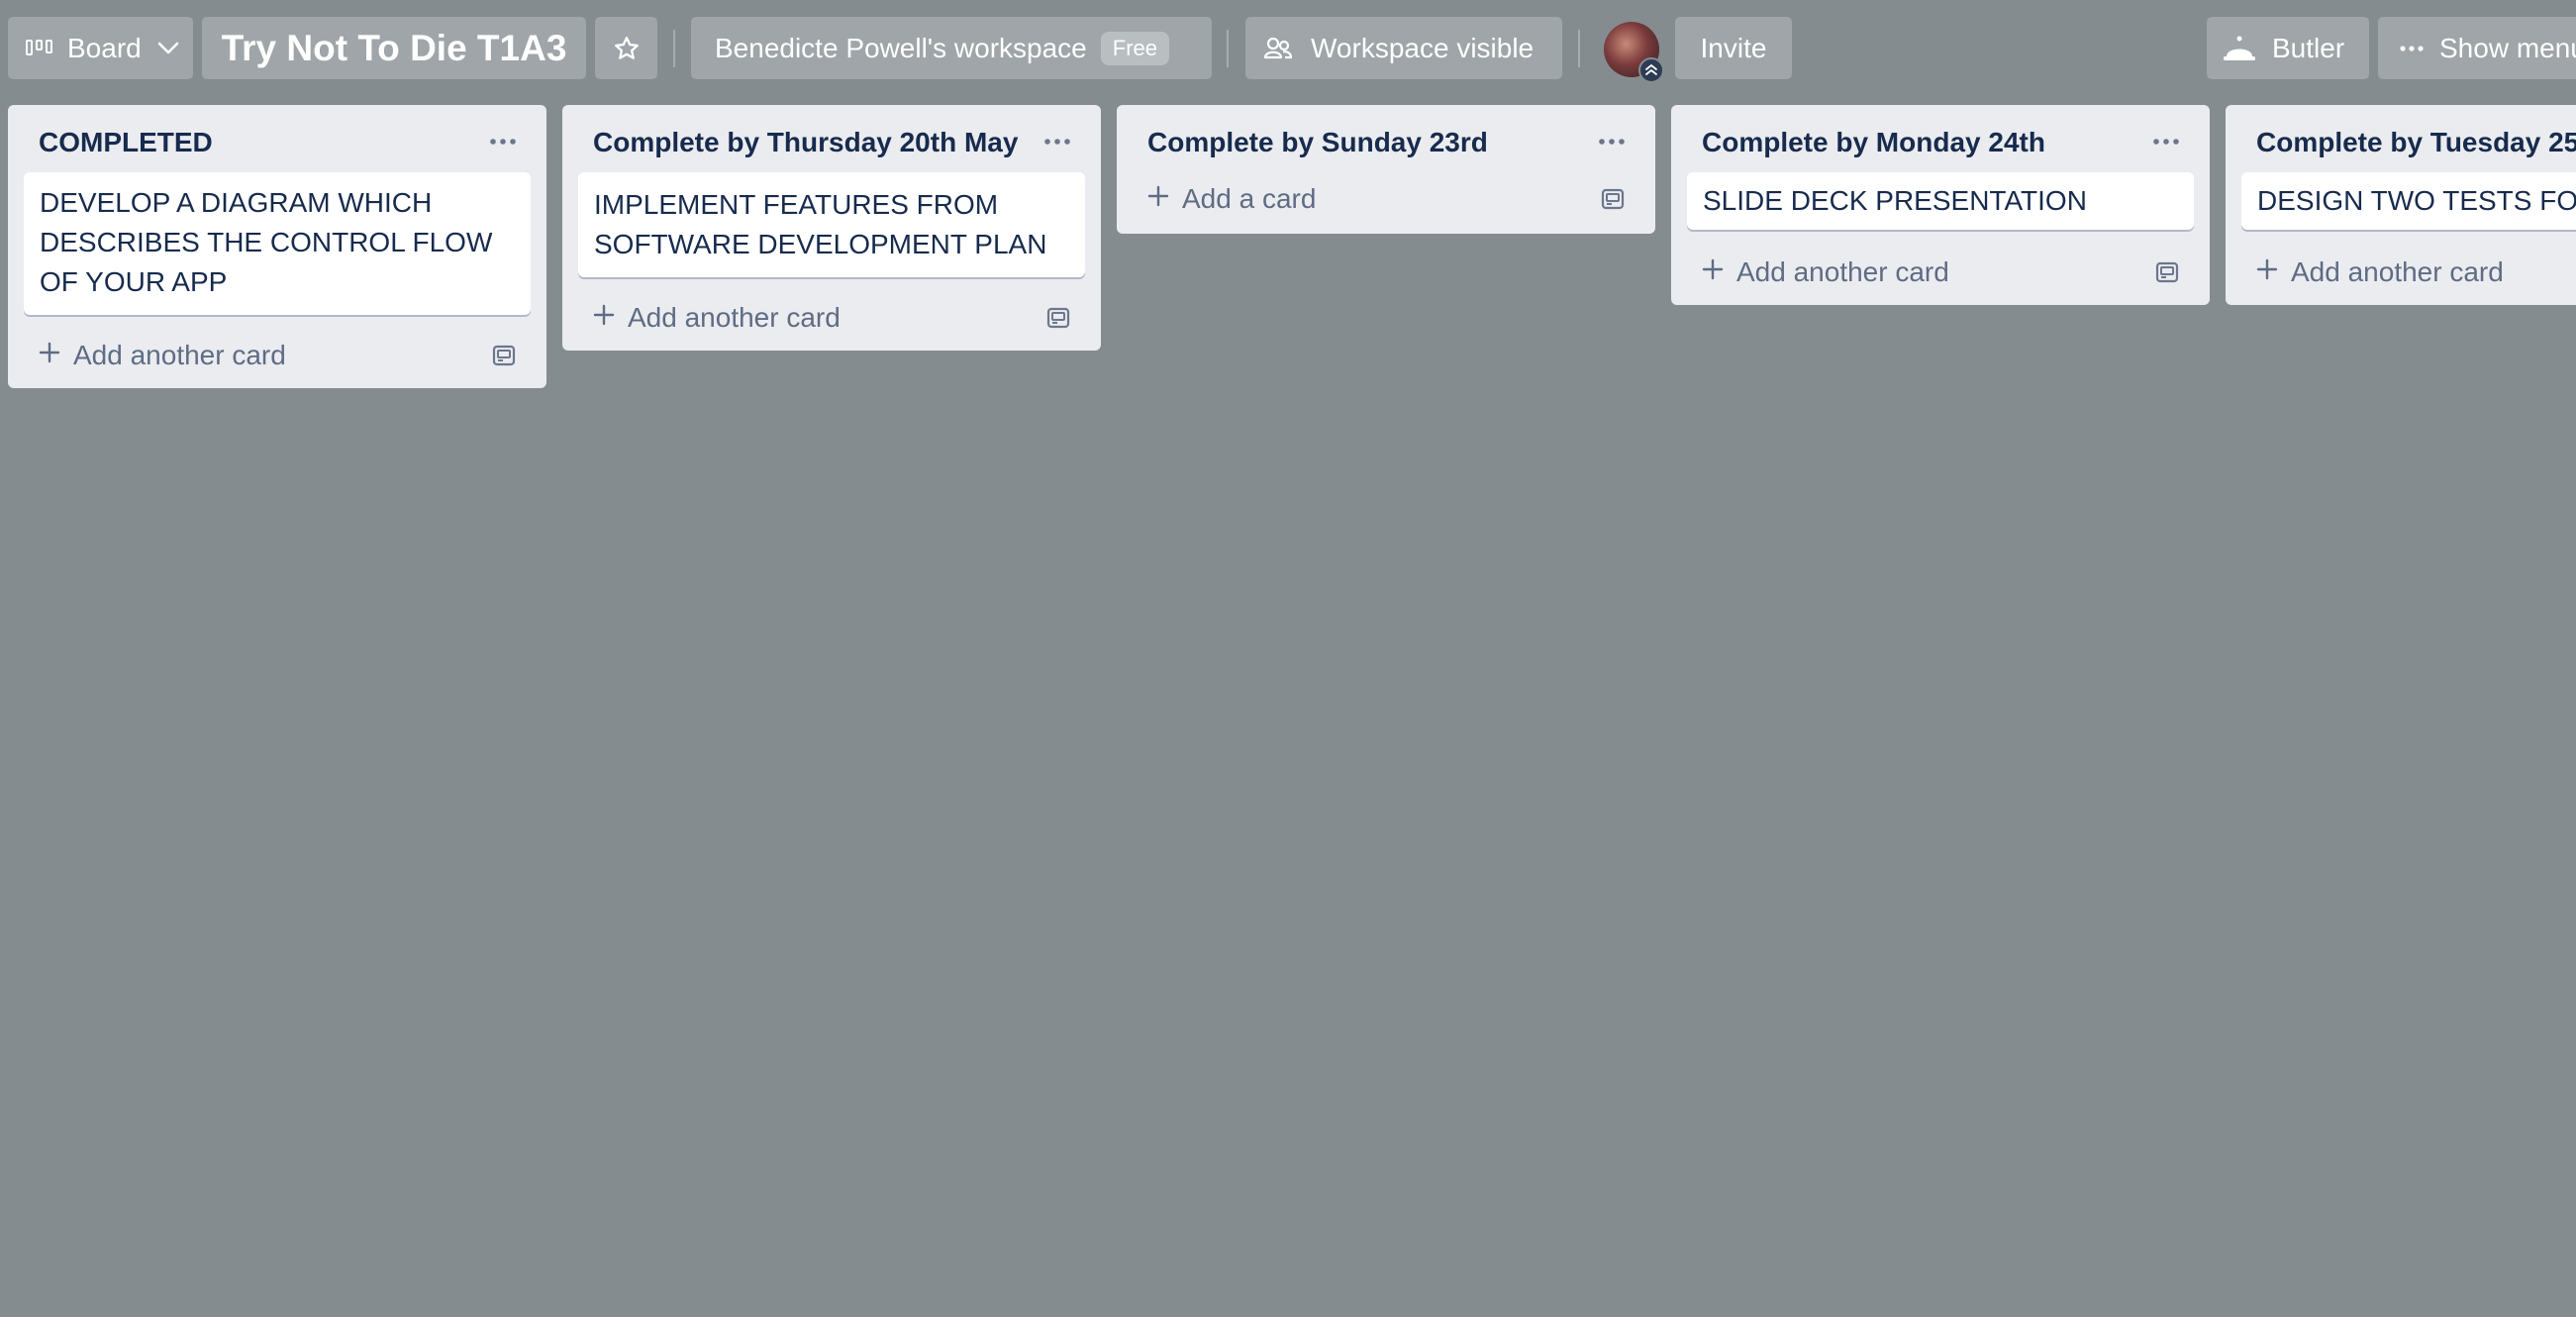  I want to click on invite-label: Invite, so click(1734, 47).